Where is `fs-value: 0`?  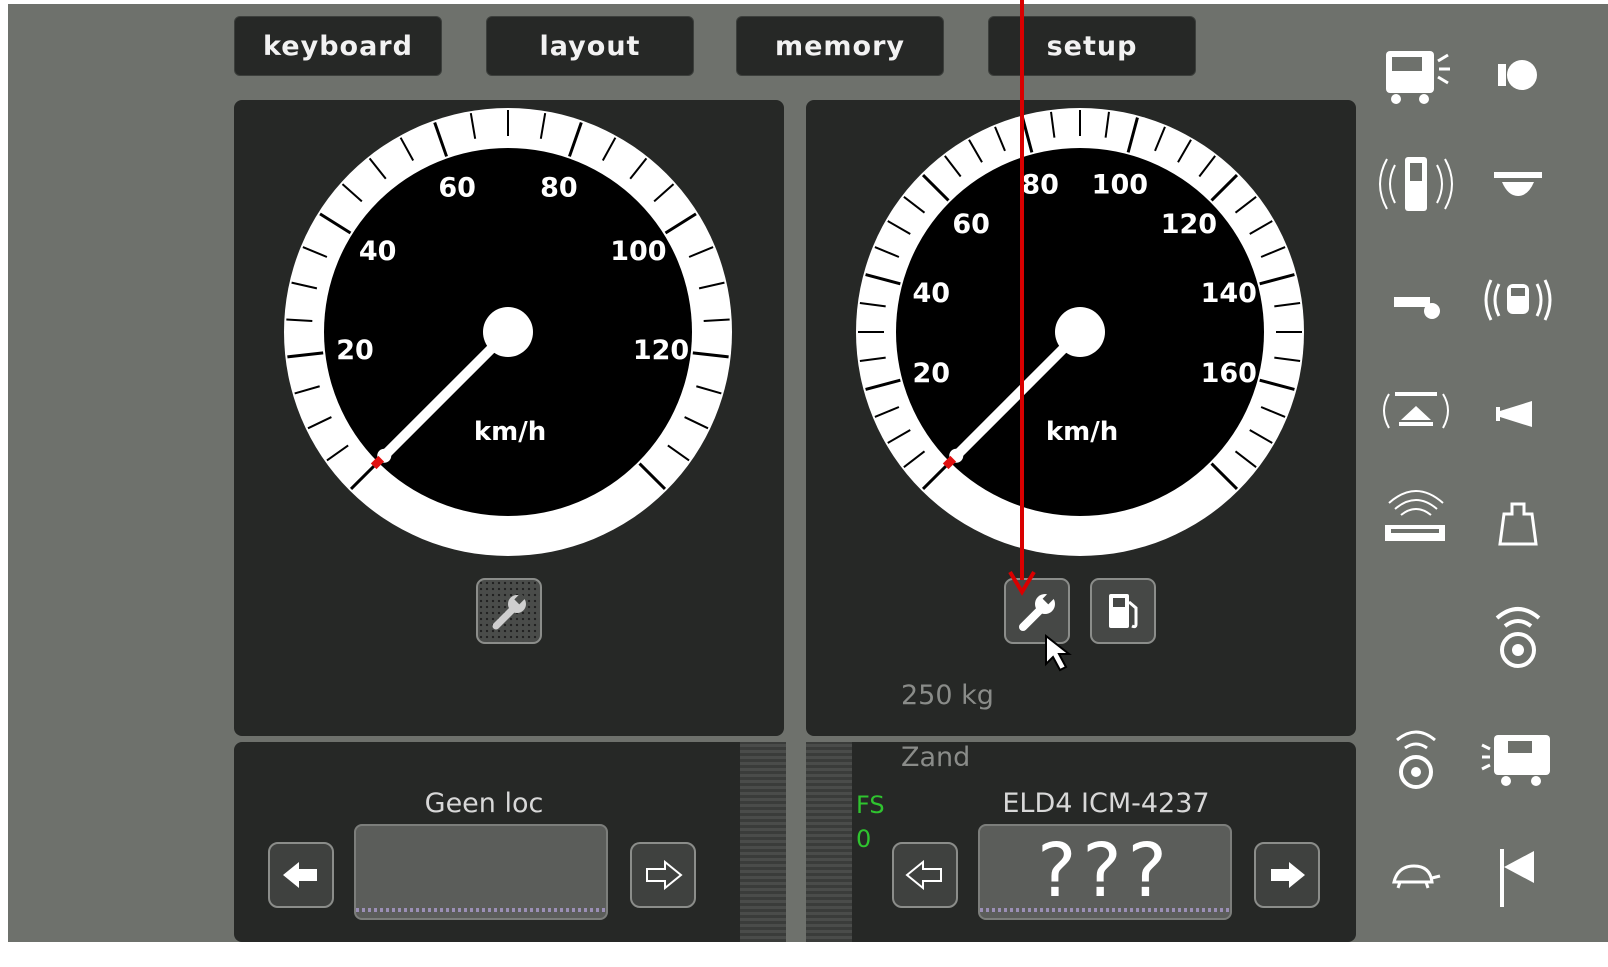
fs-value: 0 is located at coordinates (864, 839).